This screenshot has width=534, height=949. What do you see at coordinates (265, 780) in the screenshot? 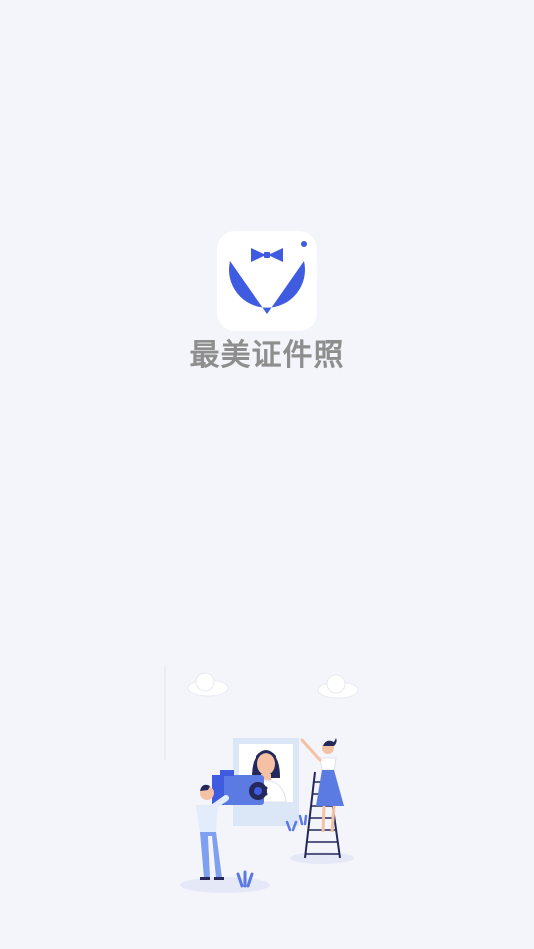
I see `photo-shoot-illustration` at bounding box center [265, 780].